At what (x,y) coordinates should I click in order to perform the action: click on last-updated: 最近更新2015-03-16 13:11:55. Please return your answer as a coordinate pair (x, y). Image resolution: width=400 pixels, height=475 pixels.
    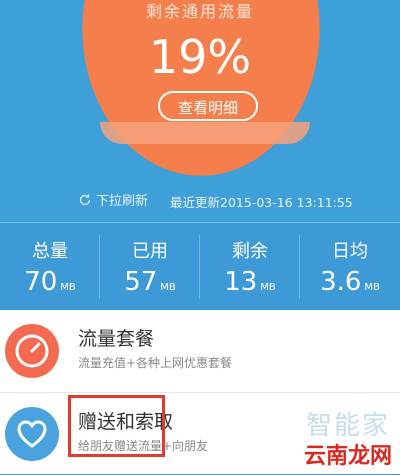
    Looking at the image, I should click on (261, 202).